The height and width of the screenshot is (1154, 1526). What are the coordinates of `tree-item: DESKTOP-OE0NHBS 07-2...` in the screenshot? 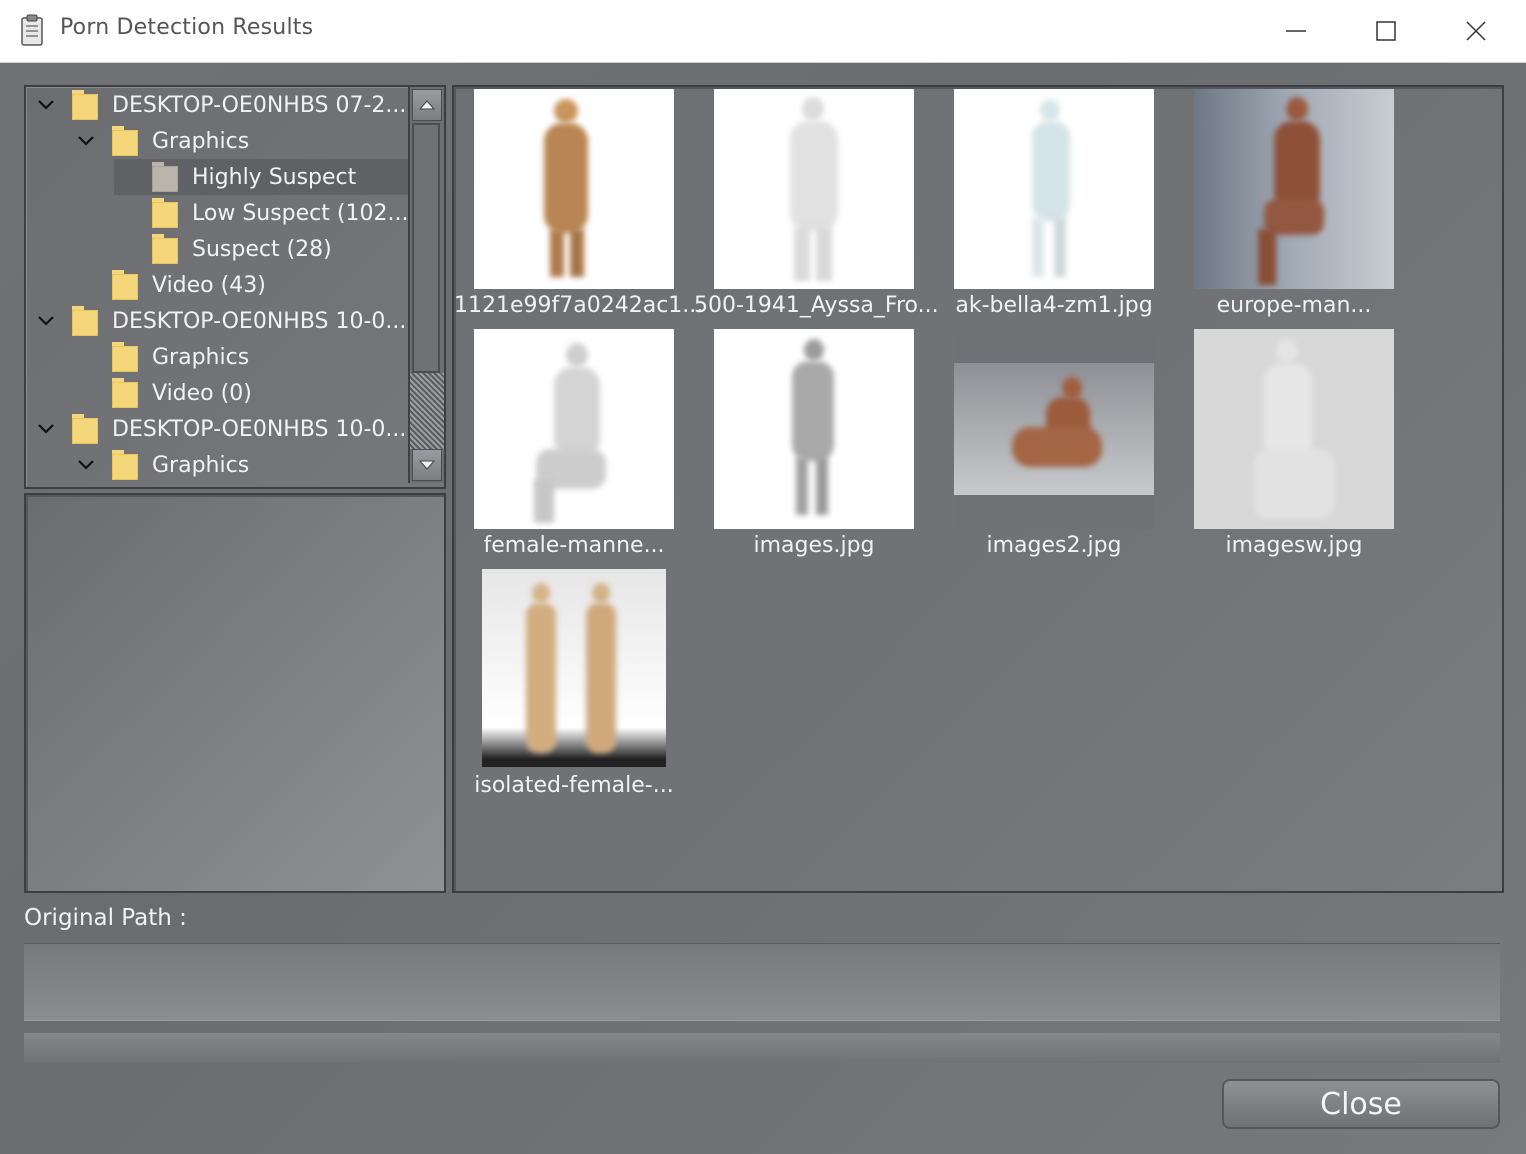 It's located at (220, 105).